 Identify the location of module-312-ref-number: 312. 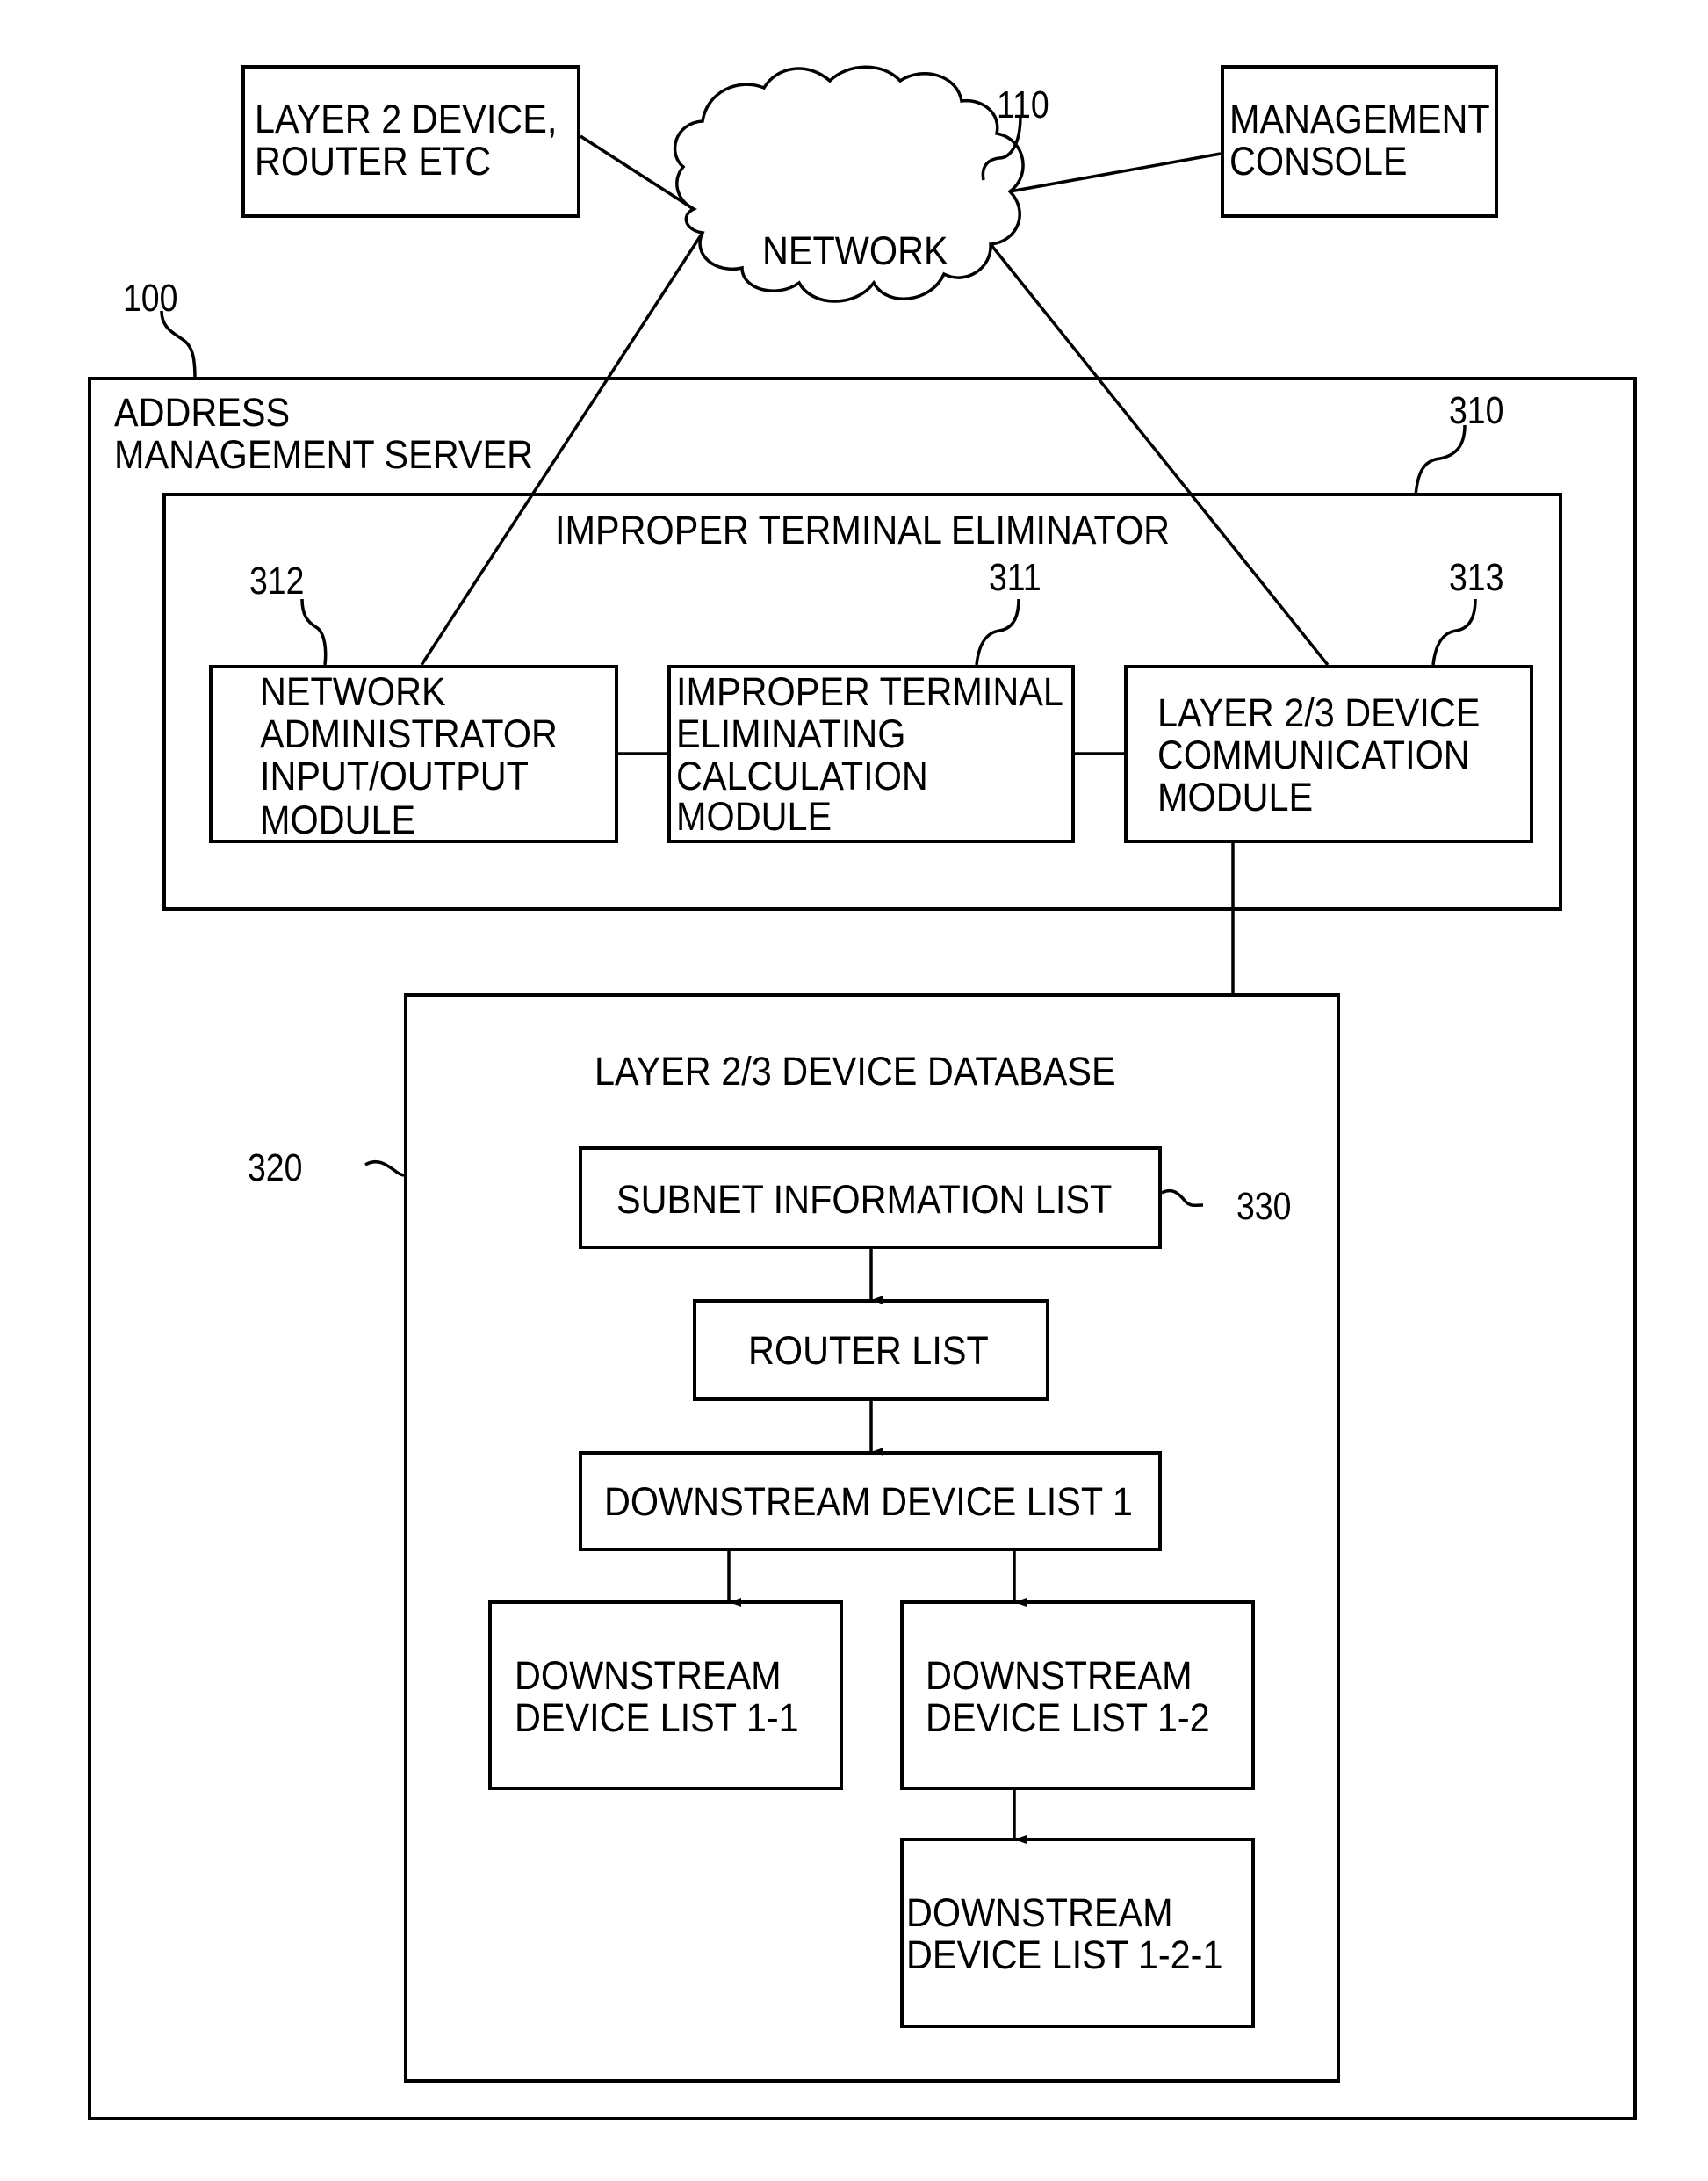
(277, 581).